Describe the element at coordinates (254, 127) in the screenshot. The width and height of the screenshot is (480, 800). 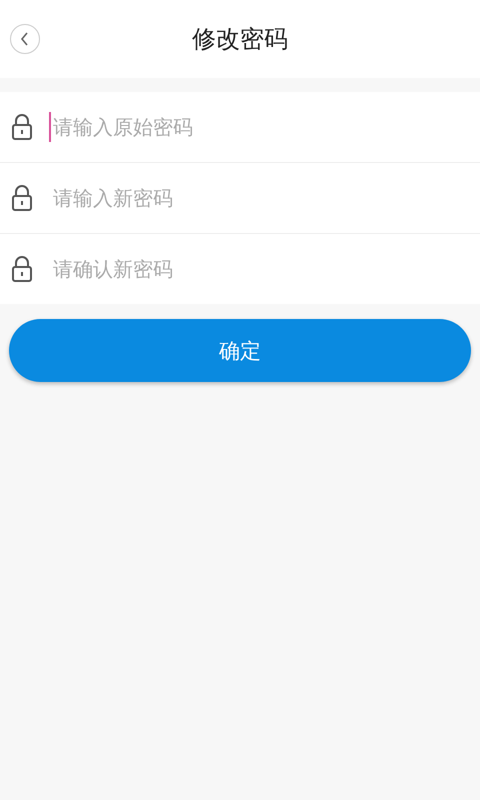
I see `password-field: 请输入原始密码` at that location.